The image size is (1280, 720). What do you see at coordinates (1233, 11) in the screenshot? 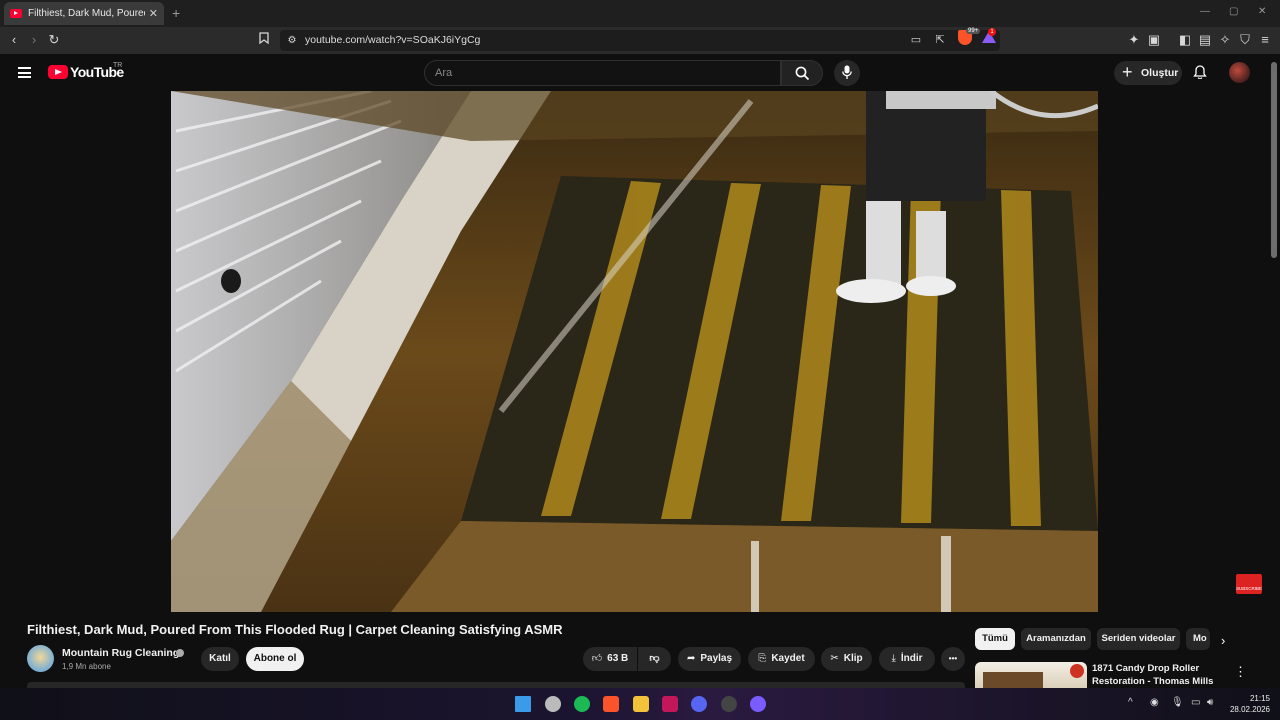
I see `maximize-icon: ▢` at bounding box center [1233, 11].